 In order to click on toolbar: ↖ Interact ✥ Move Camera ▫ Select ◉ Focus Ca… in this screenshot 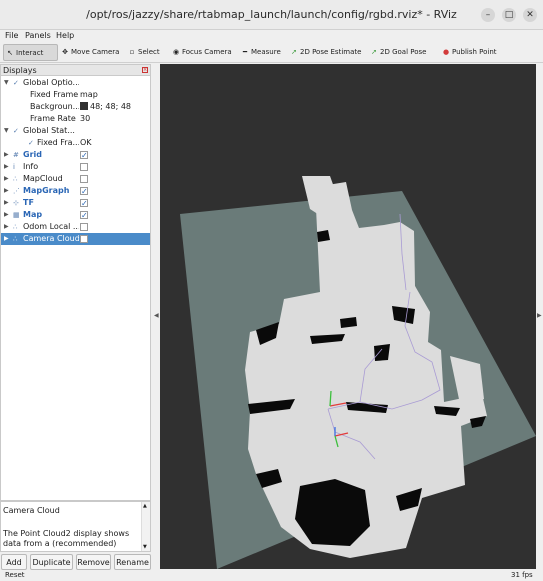, I will do `click(271, 52)`.